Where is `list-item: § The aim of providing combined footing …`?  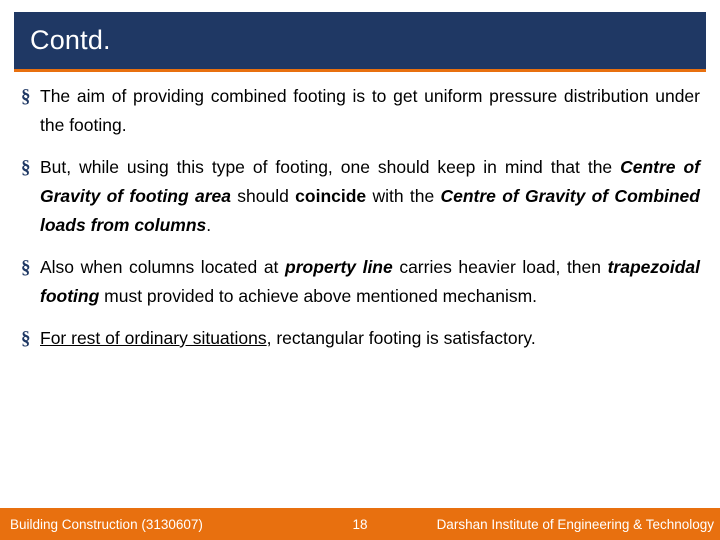
list-item: § The aim of providing combined footing … is located at coordinates (361, 111).